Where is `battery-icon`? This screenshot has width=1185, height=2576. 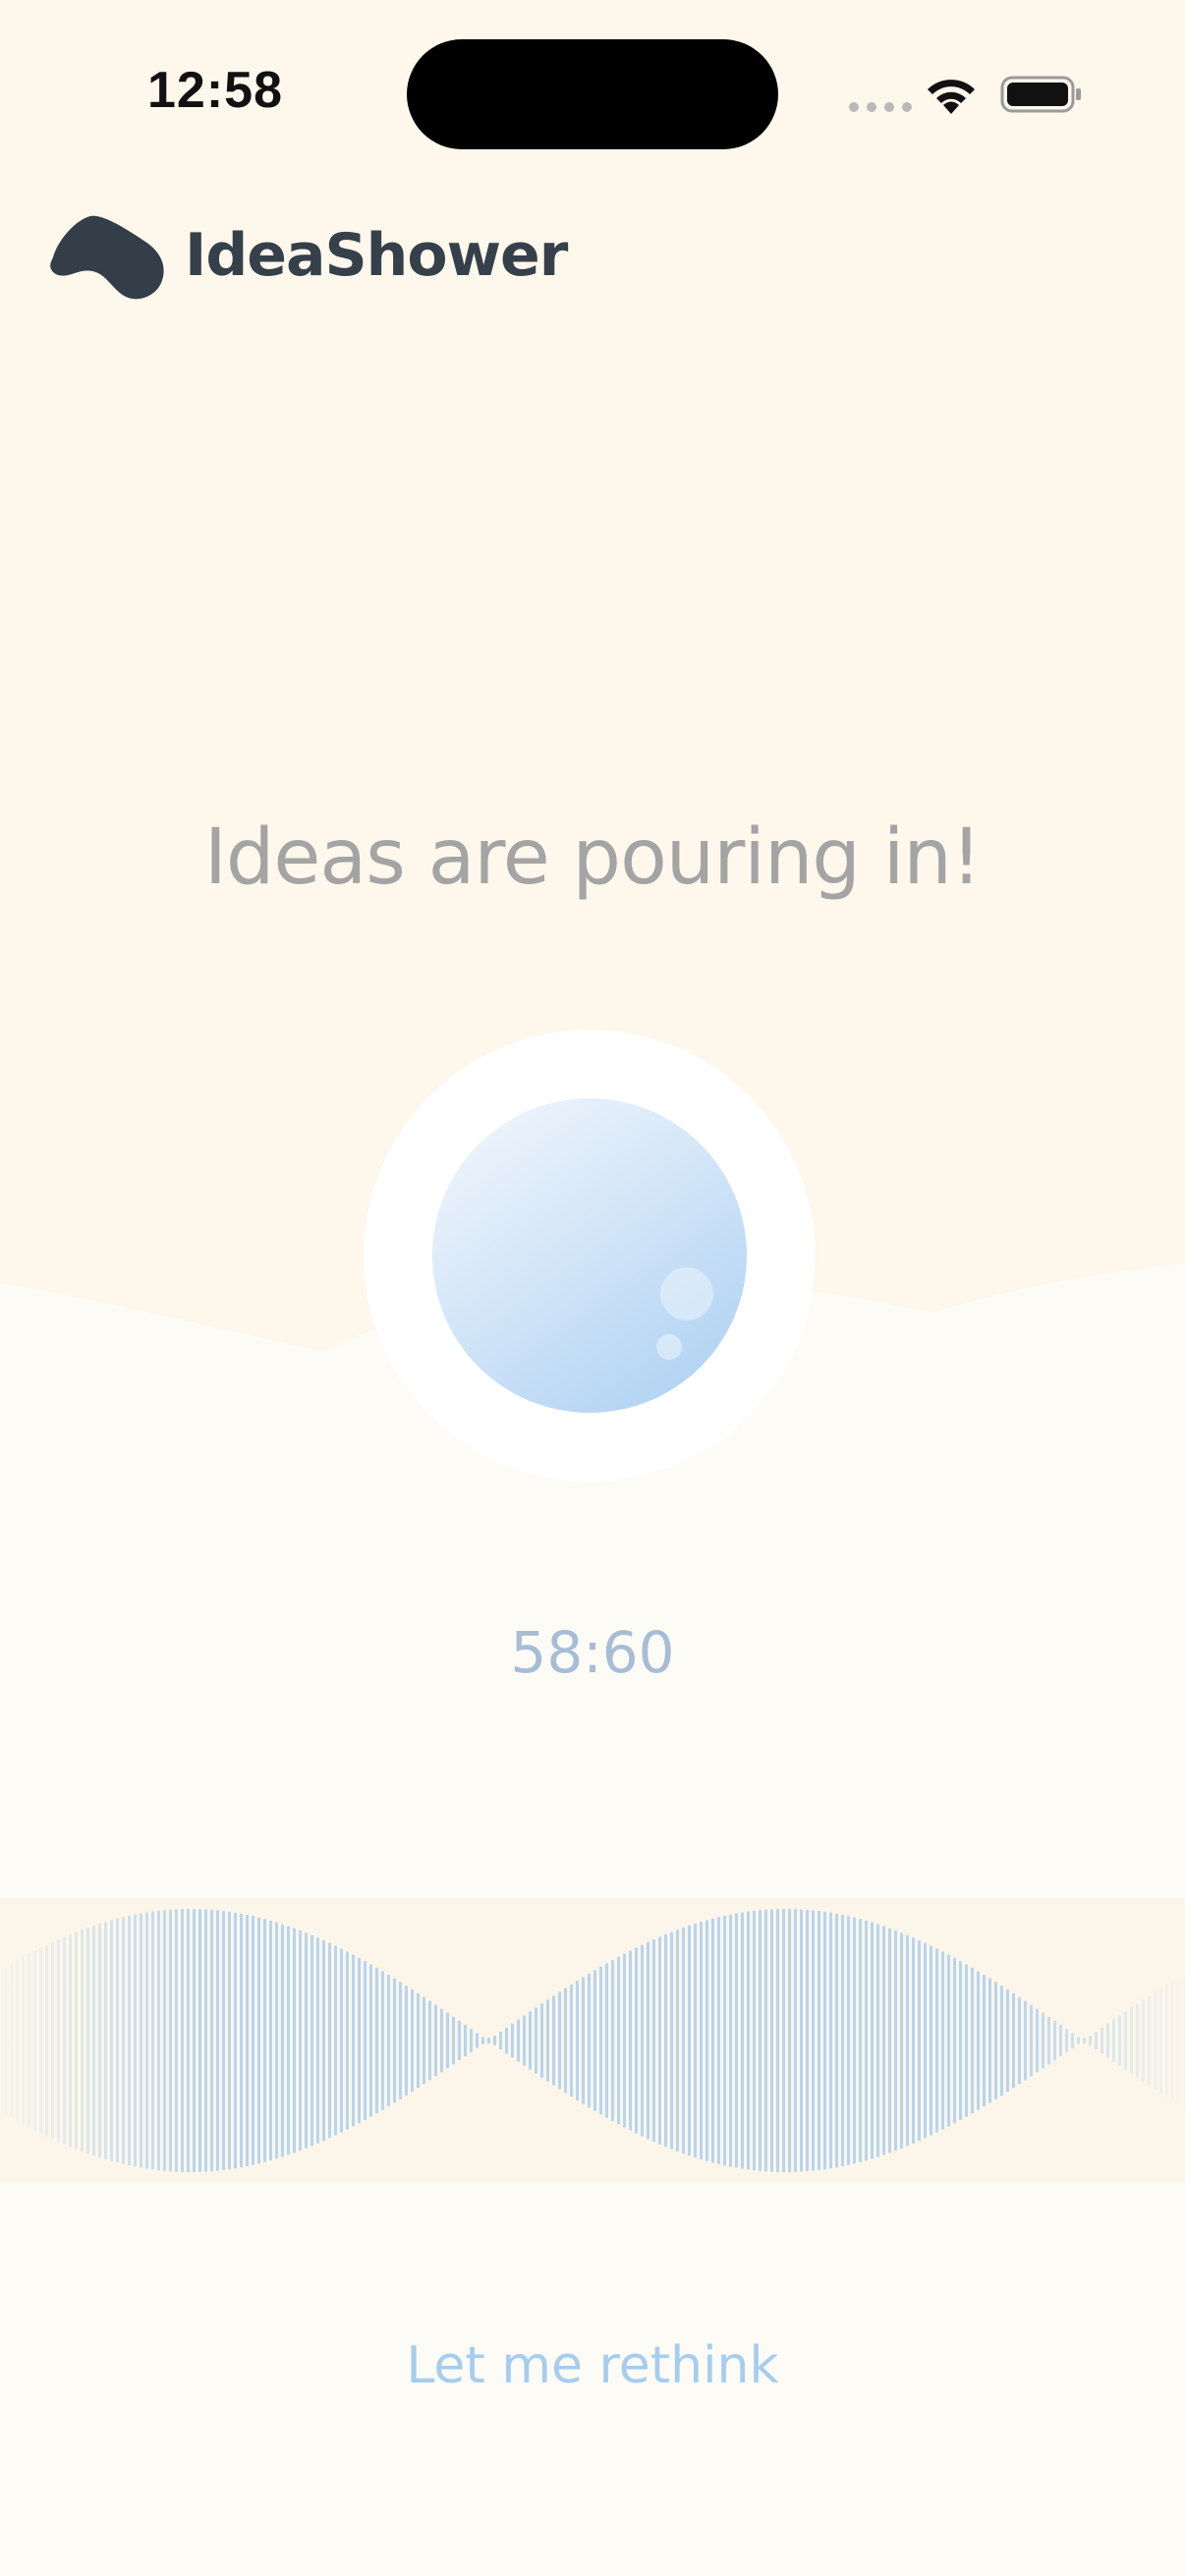 battery-icon is located at coordinates (1041, 94).